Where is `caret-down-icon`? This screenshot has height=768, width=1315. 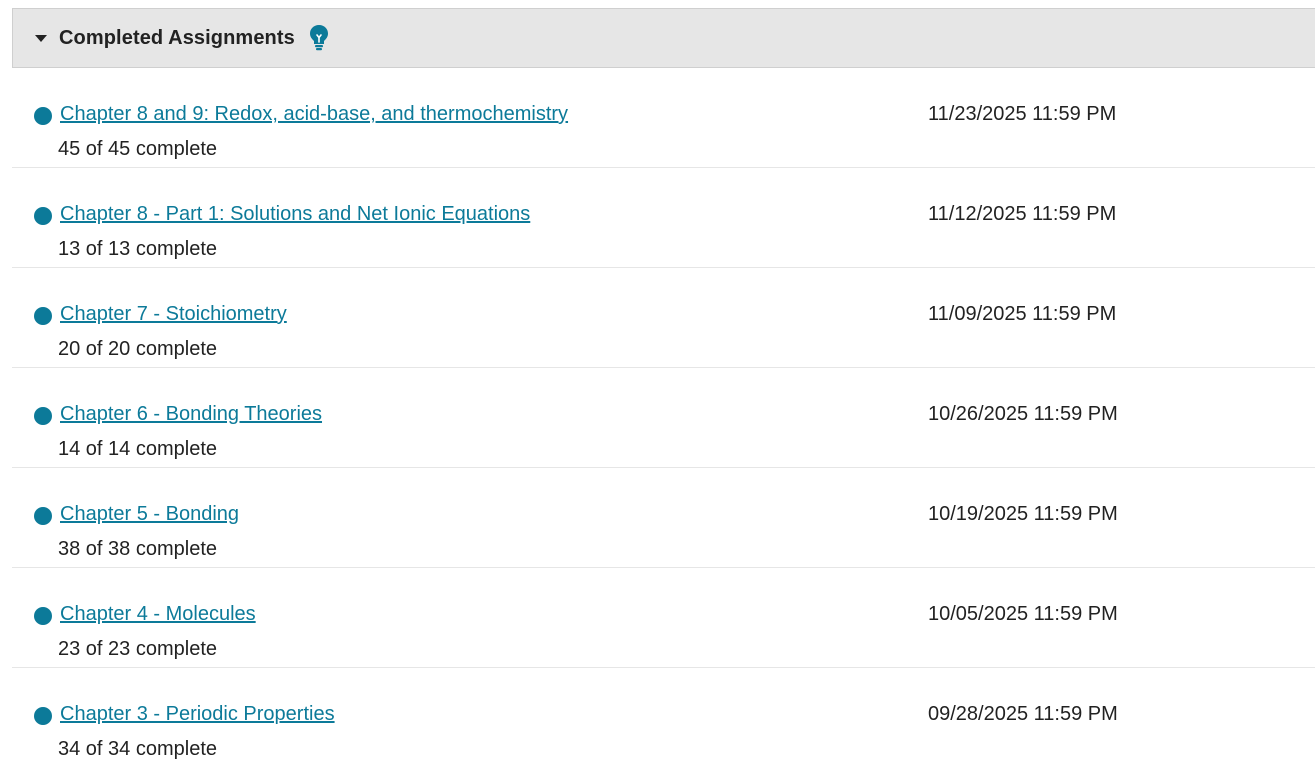 caret-down-icon is located at coordinates (41, 38).